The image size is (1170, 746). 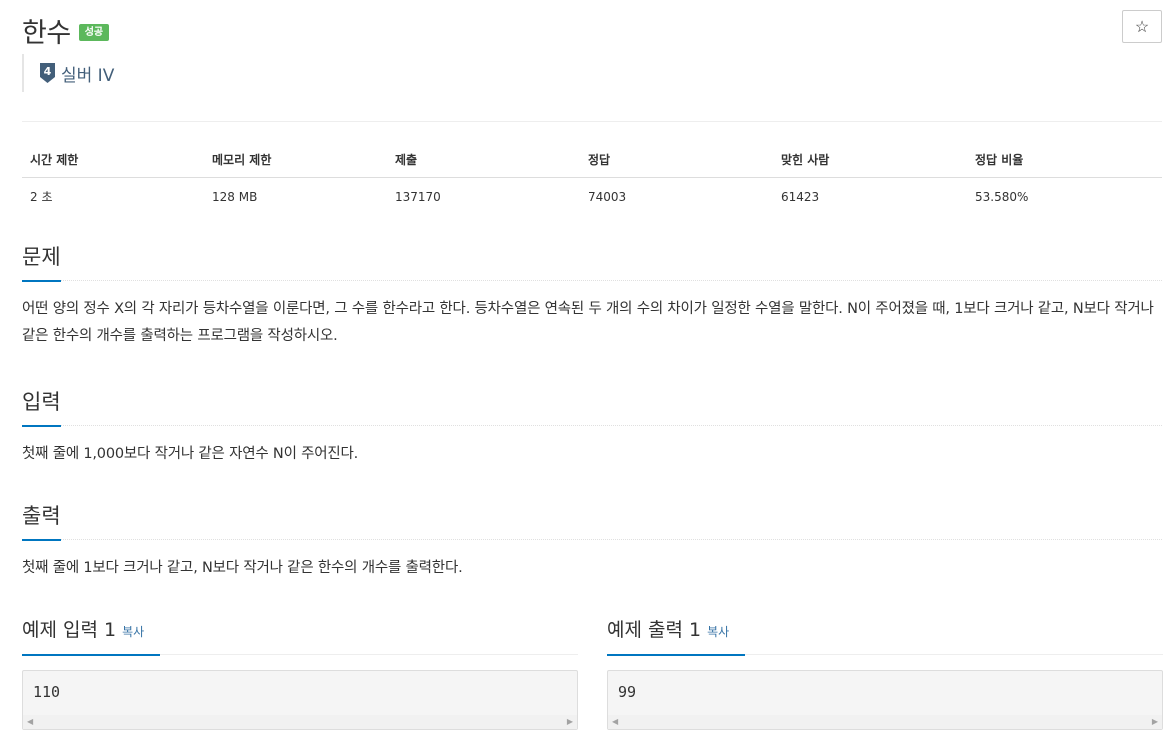 What do you see at coordinates (870, 197) in the screenshot?
I see `stats-solvers: 61423` at bounding box center [870, 197].